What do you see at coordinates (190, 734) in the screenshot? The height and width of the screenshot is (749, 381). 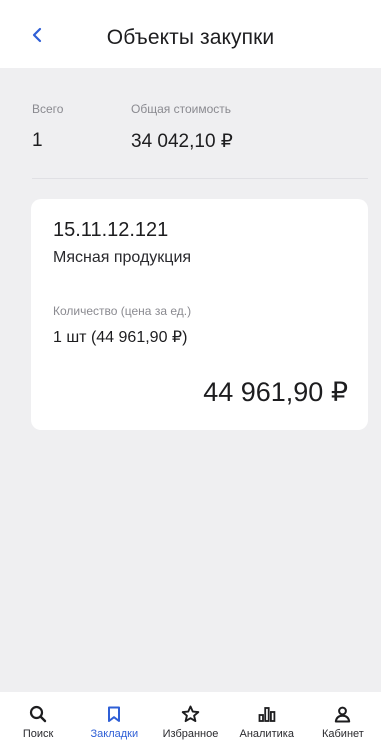 I see `tab-favorites-label: Избранное` at bounding box center [190, 734].